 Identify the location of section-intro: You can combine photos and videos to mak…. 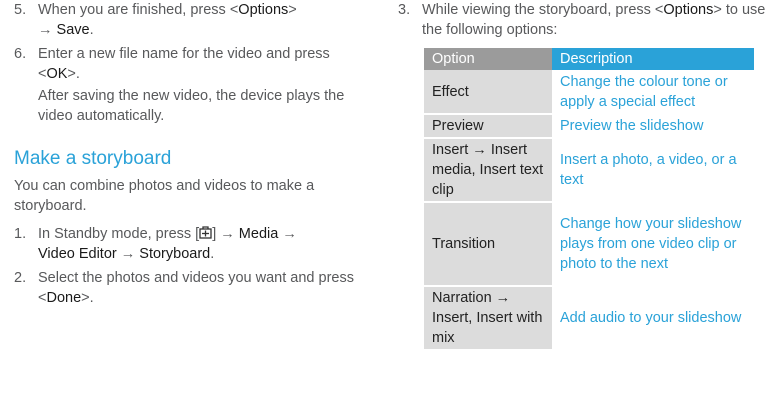
(164, 196).